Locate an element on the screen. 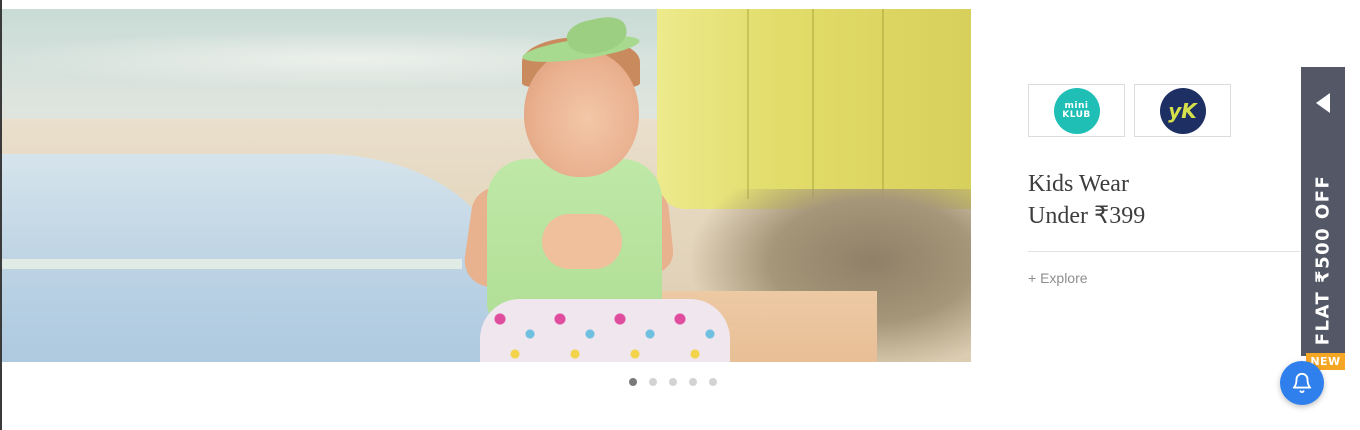  miniklub-logo: mini KLUB is located at coordinates (1076, 110).